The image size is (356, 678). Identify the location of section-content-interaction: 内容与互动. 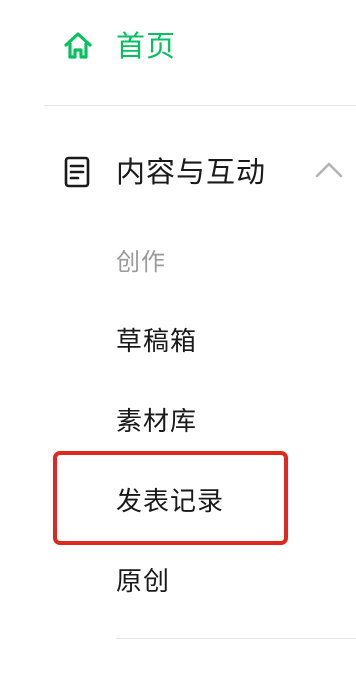
(209, 172).